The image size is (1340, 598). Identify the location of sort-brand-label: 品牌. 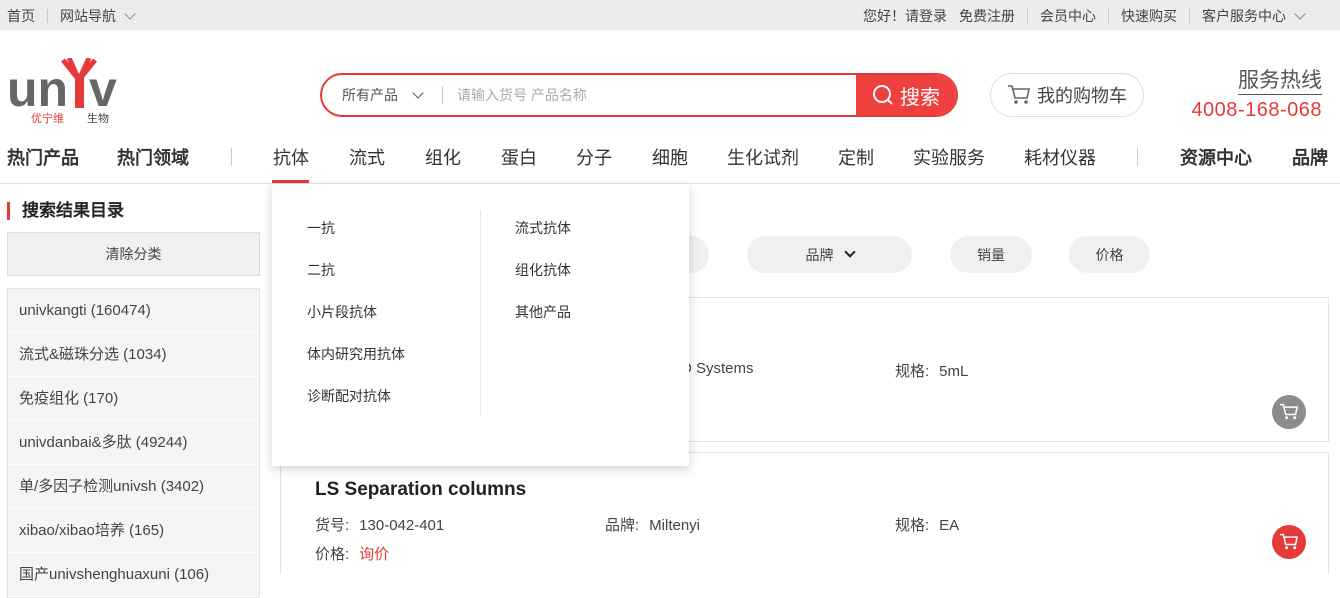
(819, 254).